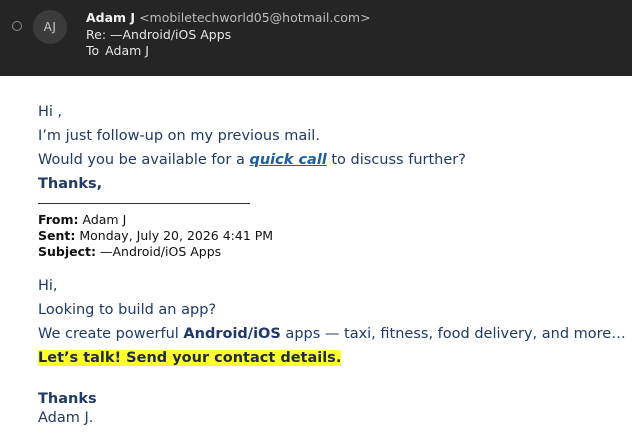 The height and width of the screenshot is (448, 632). Describe the element at coordinates (66, 418) in the screenshot. I see `original-name: Adam J.` at that location.